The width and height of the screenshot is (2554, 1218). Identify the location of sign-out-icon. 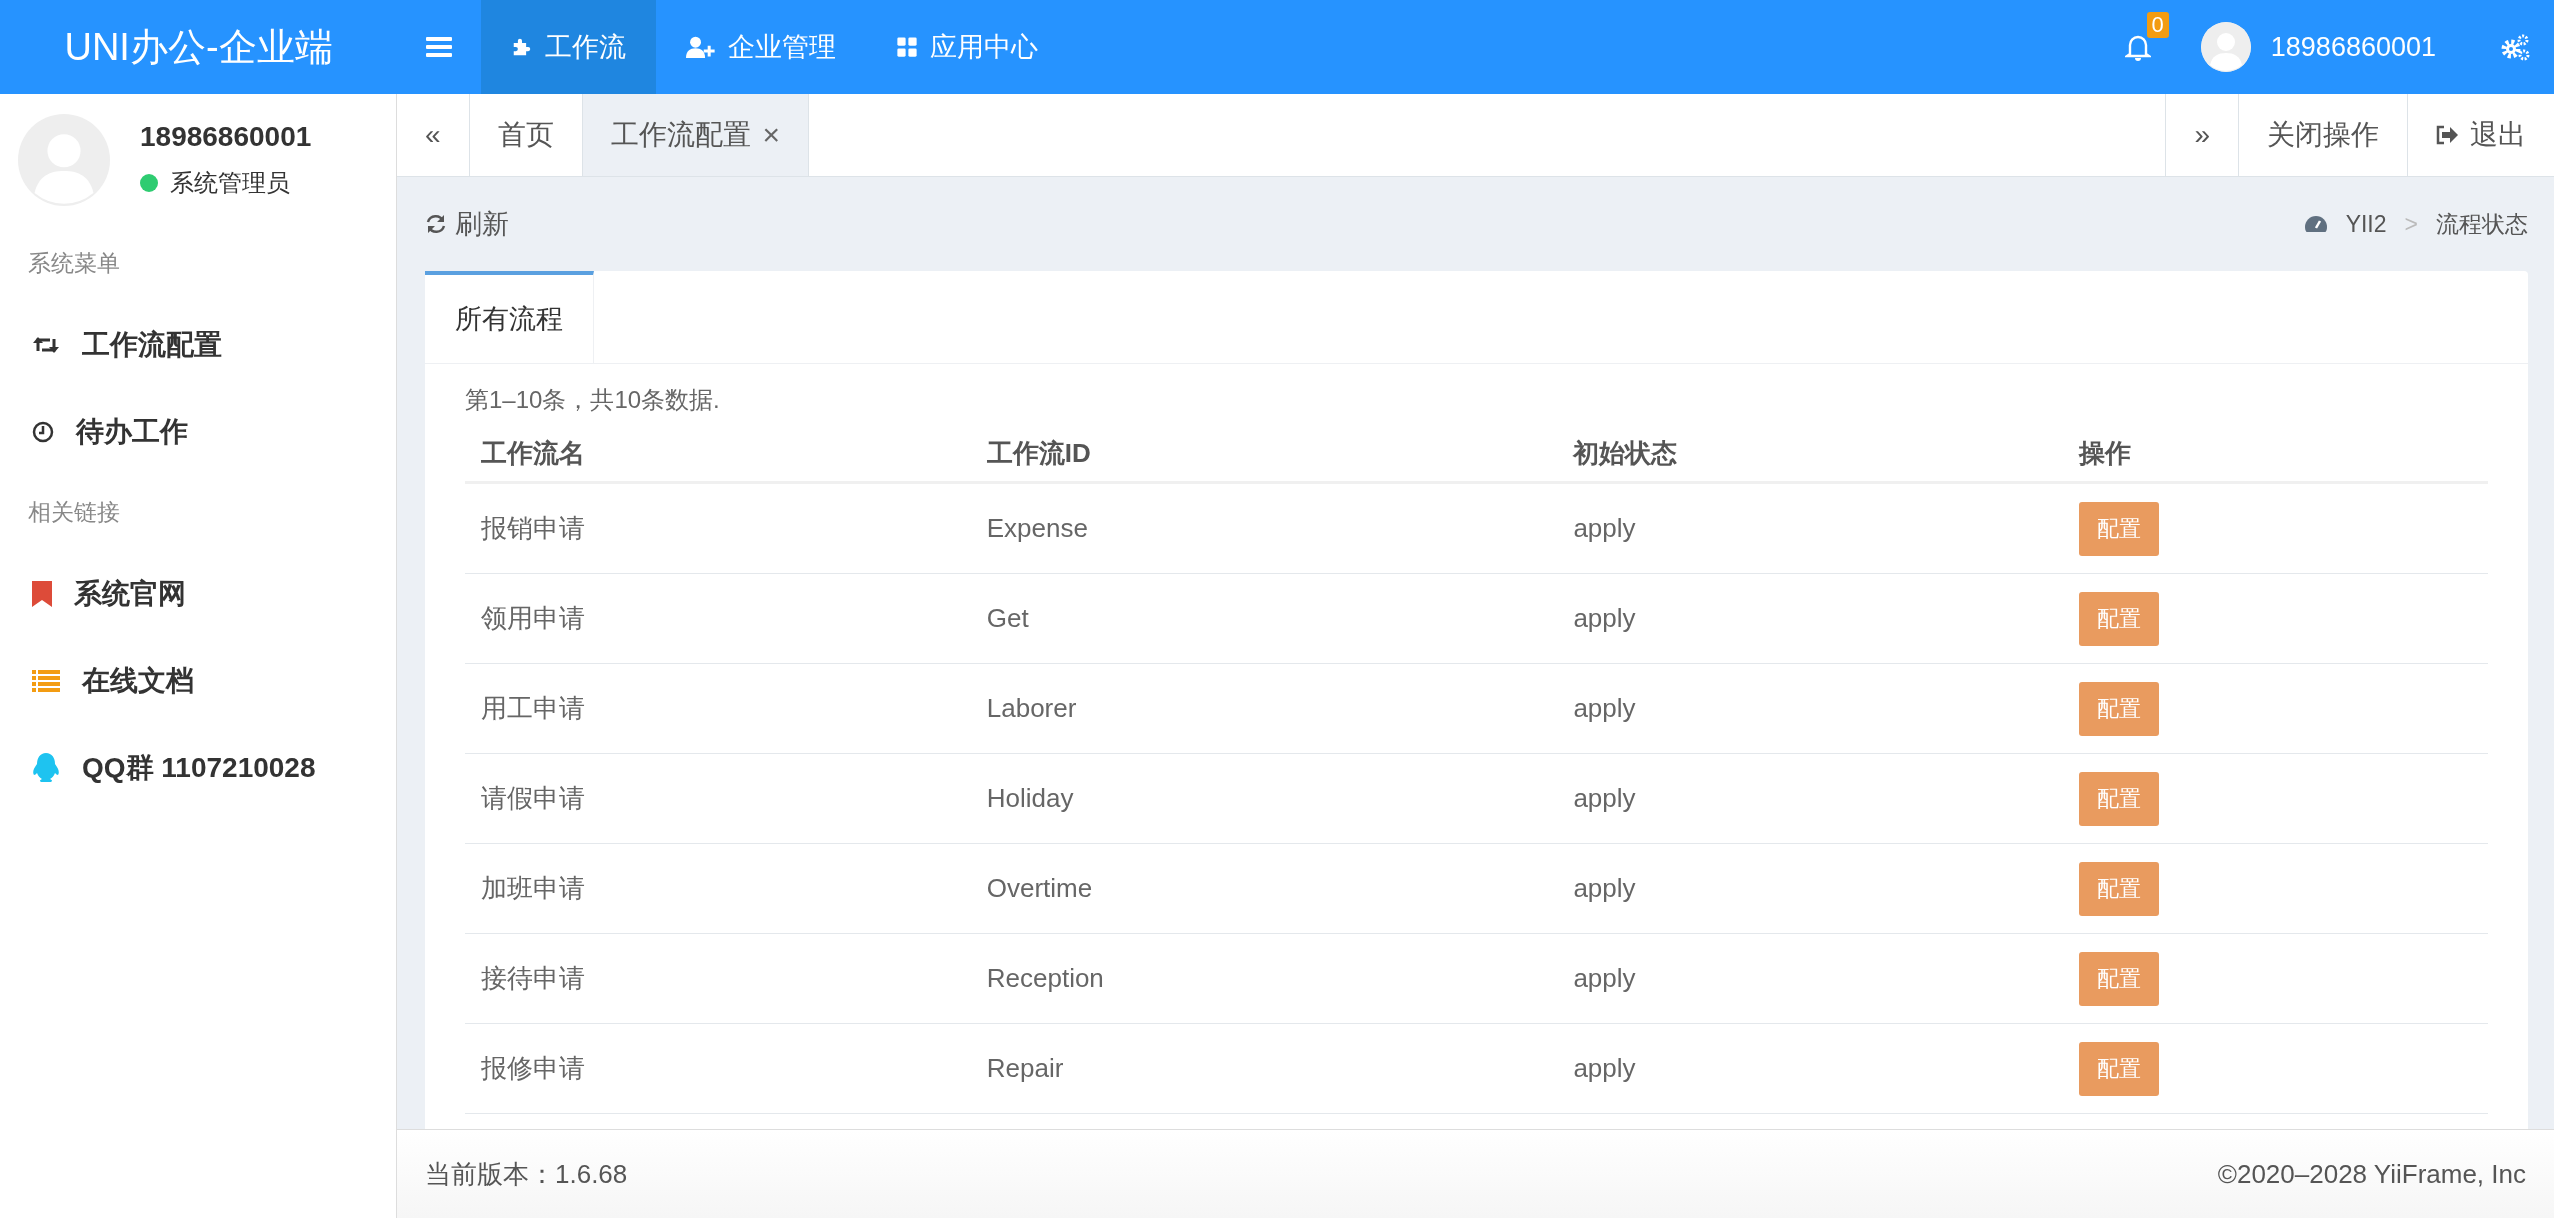
(2447, 135).